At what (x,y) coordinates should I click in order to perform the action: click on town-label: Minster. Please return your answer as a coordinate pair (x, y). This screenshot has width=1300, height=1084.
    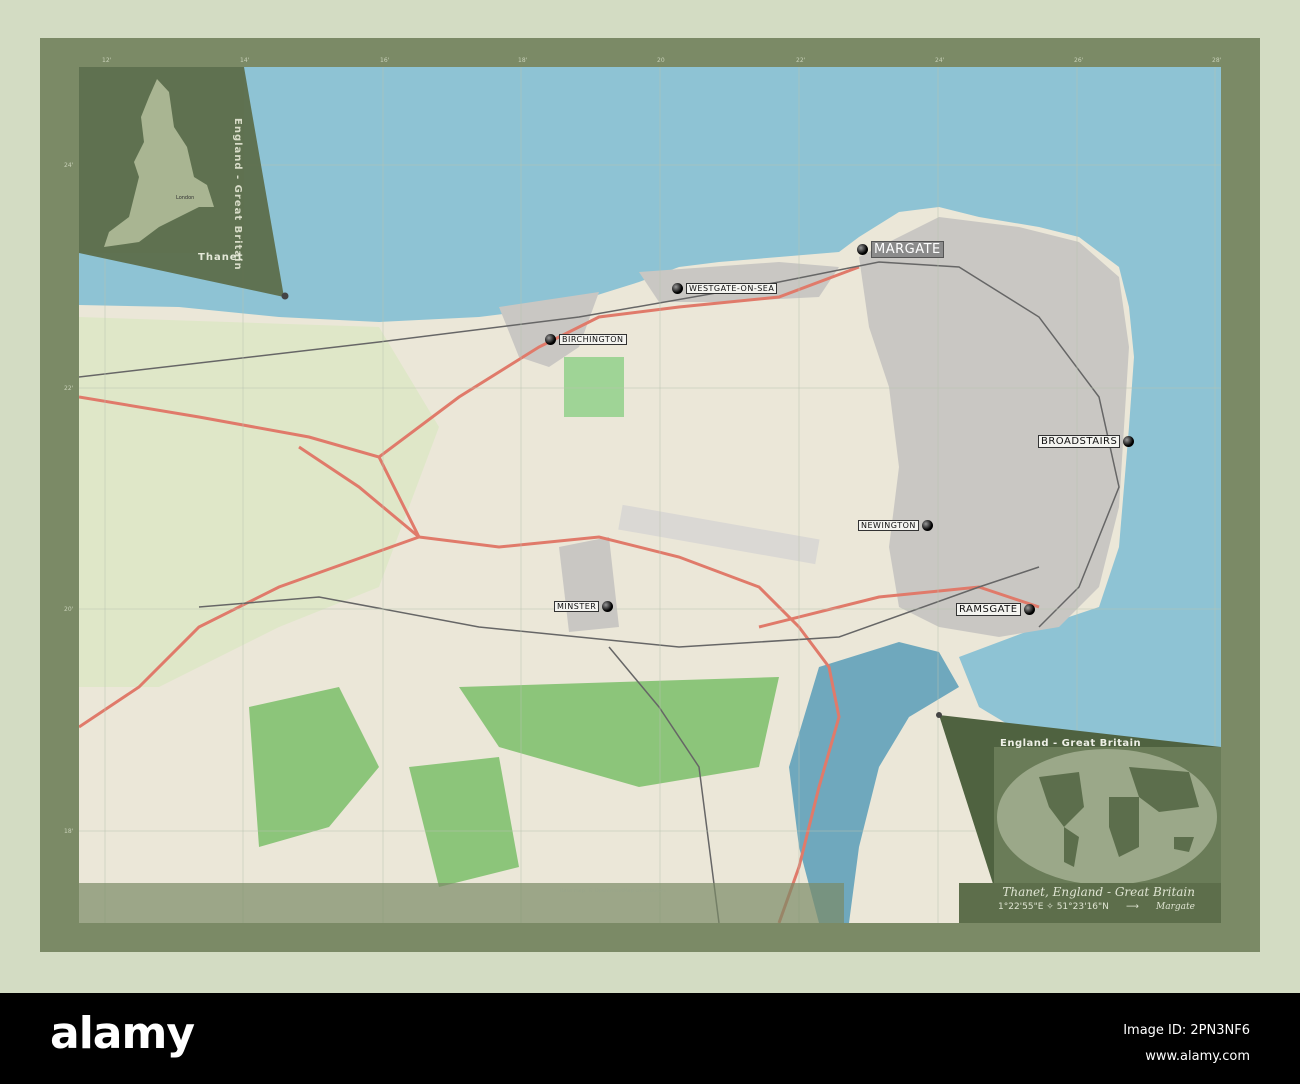
    Looking at the image, I should click on (577, 606).